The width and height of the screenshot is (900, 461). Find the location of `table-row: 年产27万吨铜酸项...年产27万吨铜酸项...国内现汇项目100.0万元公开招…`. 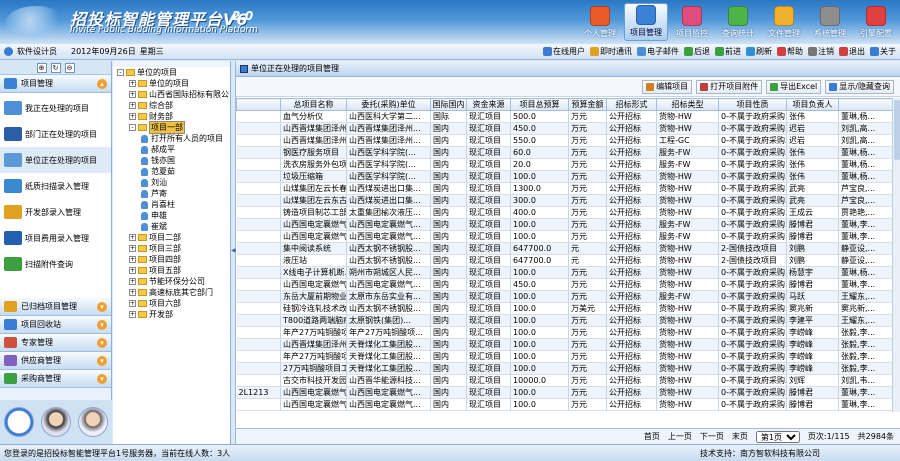

table-row: 年产27万吨铜酸项...年产27万吨铜酸项...国内现汇项目100.0万元公开招… is located at coordinates (568, 332).